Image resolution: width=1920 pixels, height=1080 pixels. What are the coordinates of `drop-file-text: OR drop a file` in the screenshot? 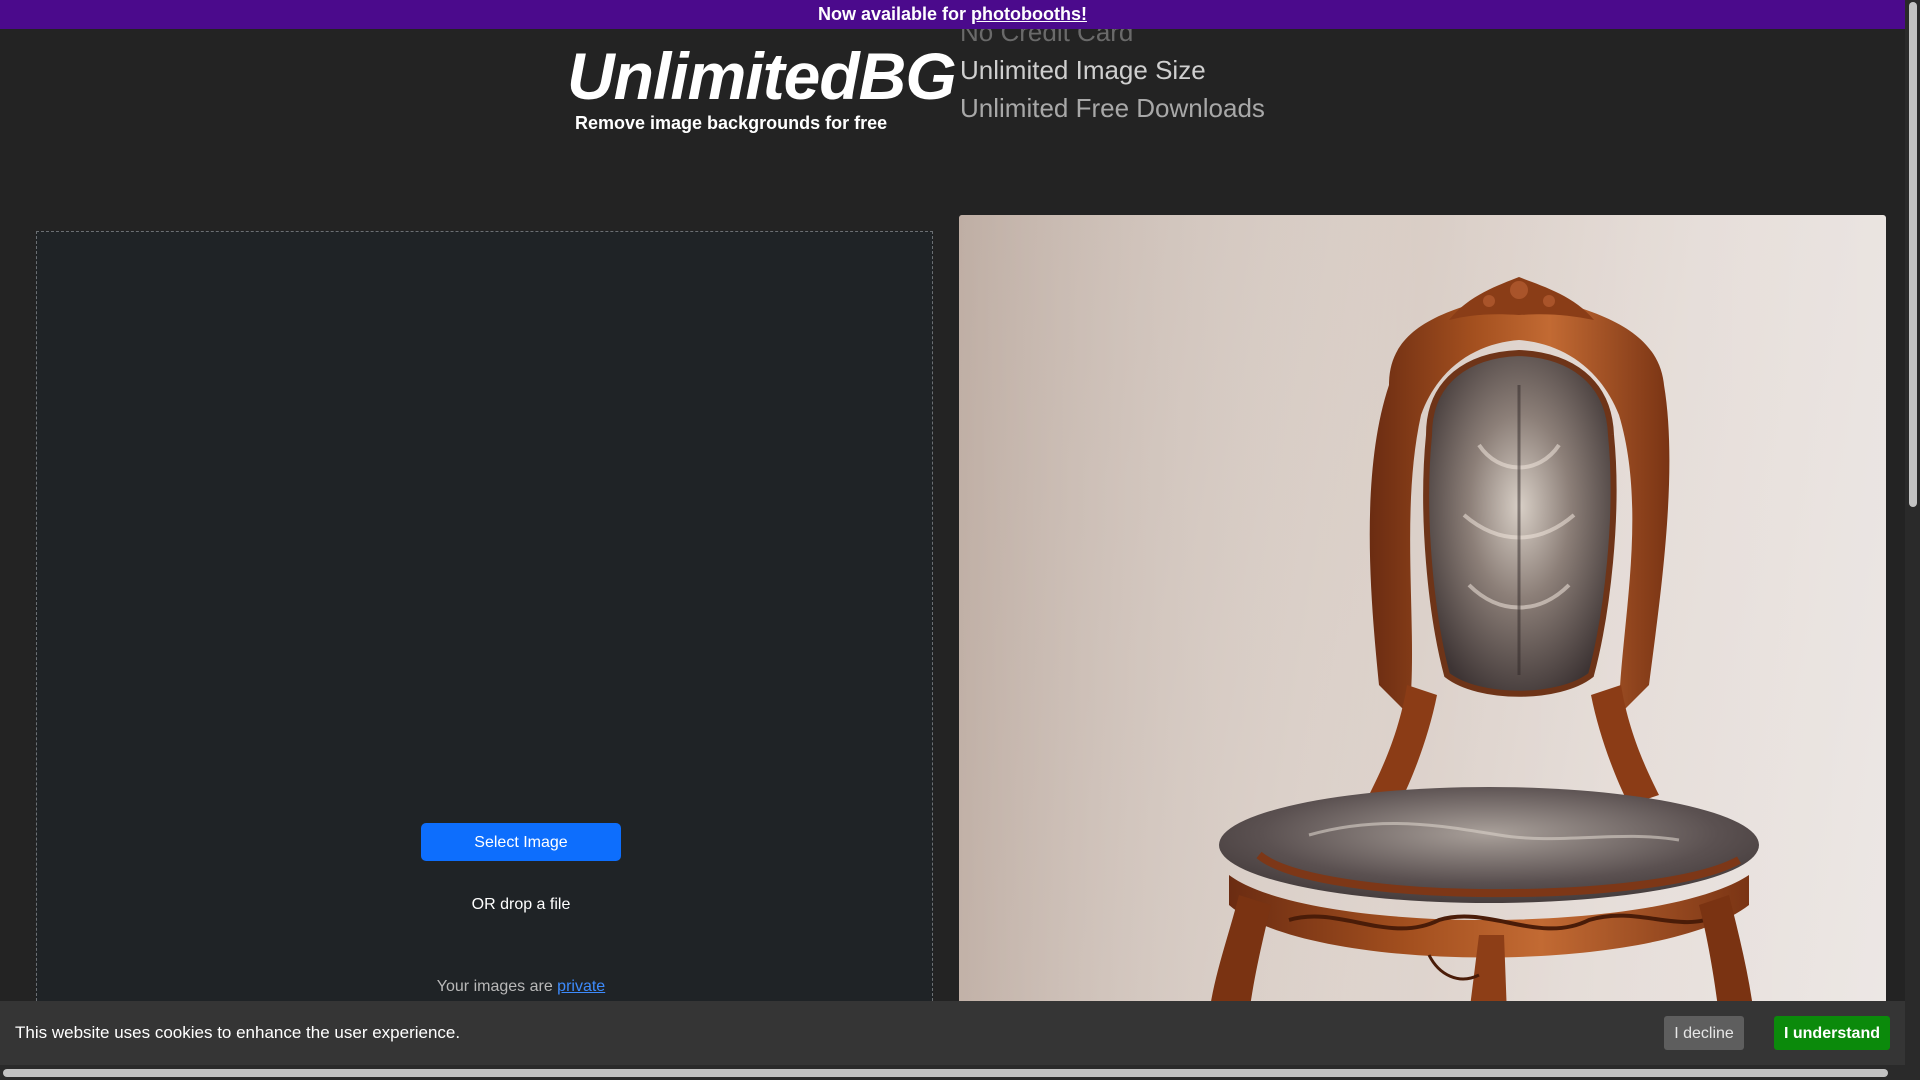 It's located at (521, 904).